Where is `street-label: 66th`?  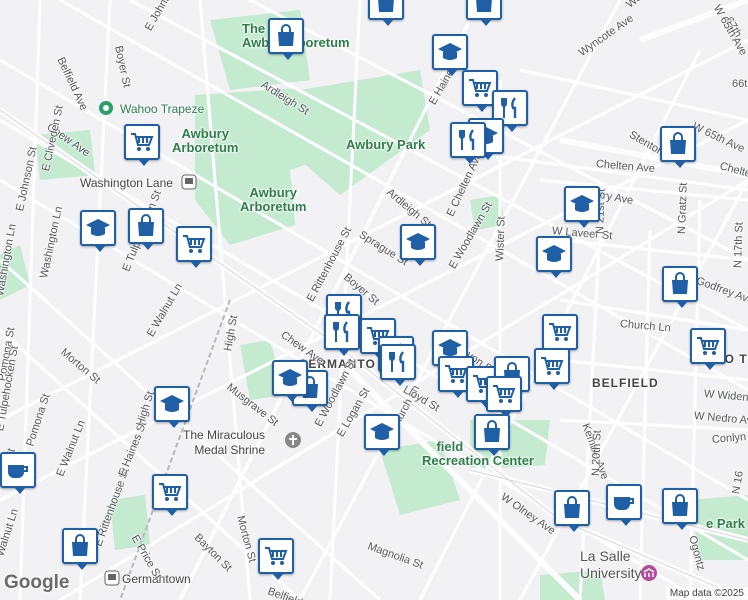
street-label: 66th is located at coordinates (740, 84).